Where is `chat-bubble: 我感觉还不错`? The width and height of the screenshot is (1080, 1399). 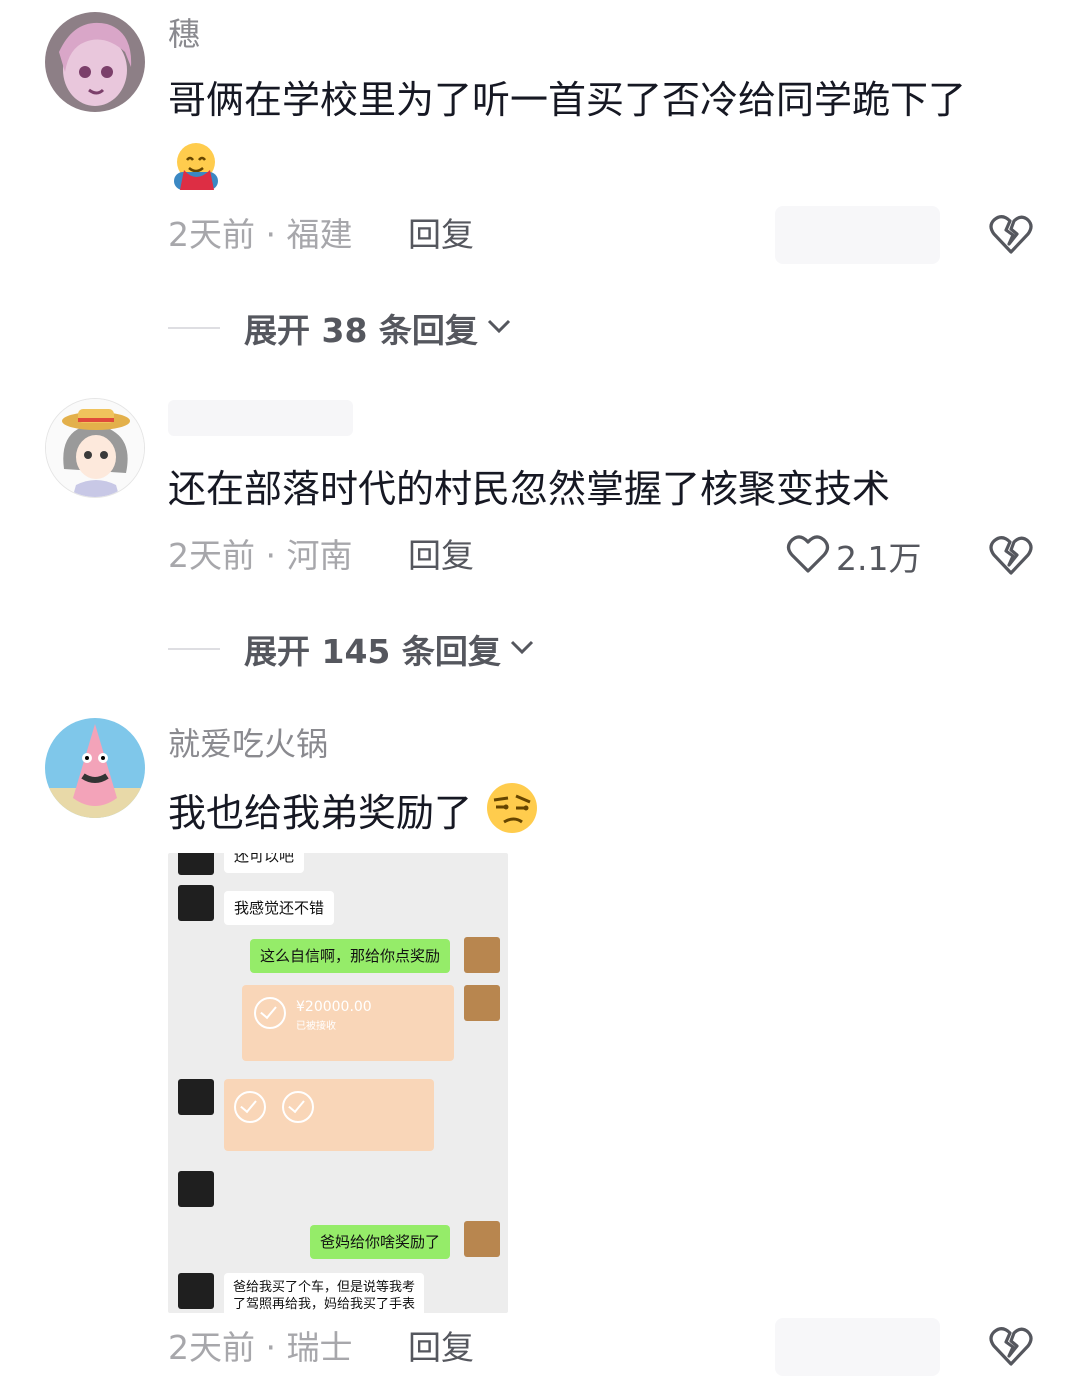
chat-bubble: 我感觉还不错 is located at coordinates (279, 908).